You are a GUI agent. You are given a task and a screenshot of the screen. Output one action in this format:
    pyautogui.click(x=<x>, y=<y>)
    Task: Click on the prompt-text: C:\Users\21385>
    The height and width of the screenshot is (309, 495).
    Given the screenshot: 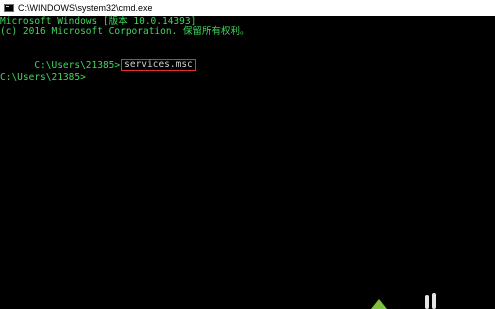 What is the action you would take?
    pyautogui.click(x=77, y=65)
    